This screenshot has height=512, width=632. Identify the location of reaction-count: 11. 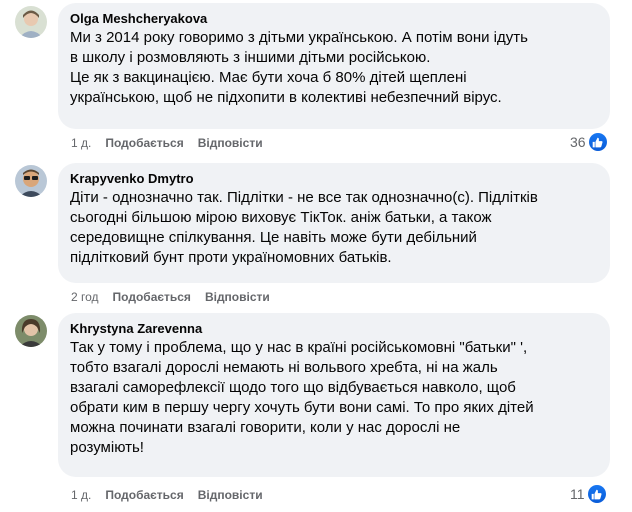
(577, 494).